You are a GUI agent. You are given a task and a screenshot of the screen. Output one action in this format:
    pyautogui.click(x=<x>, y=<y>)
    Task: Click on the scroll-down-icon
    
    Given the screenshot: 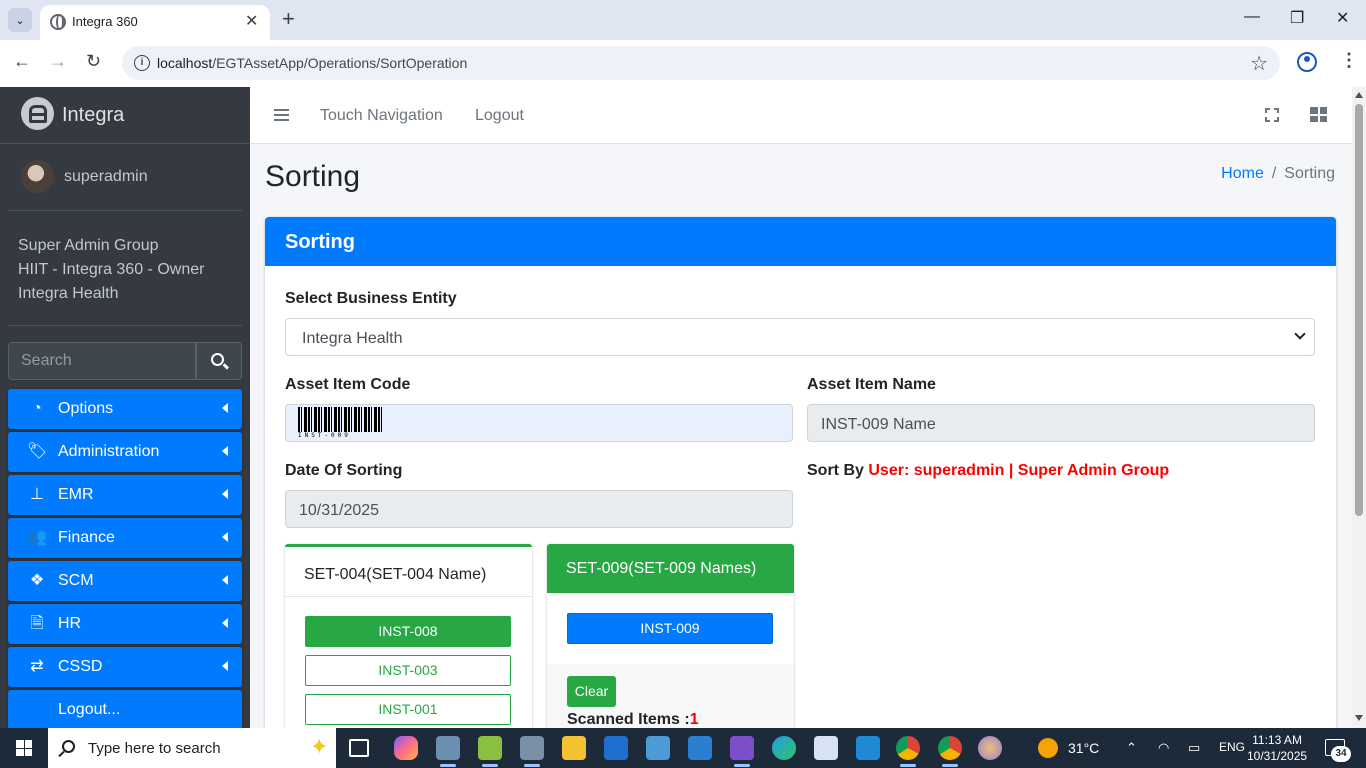 What is the action you would take?
    pyautogui.click(x=1359, y=718)
    